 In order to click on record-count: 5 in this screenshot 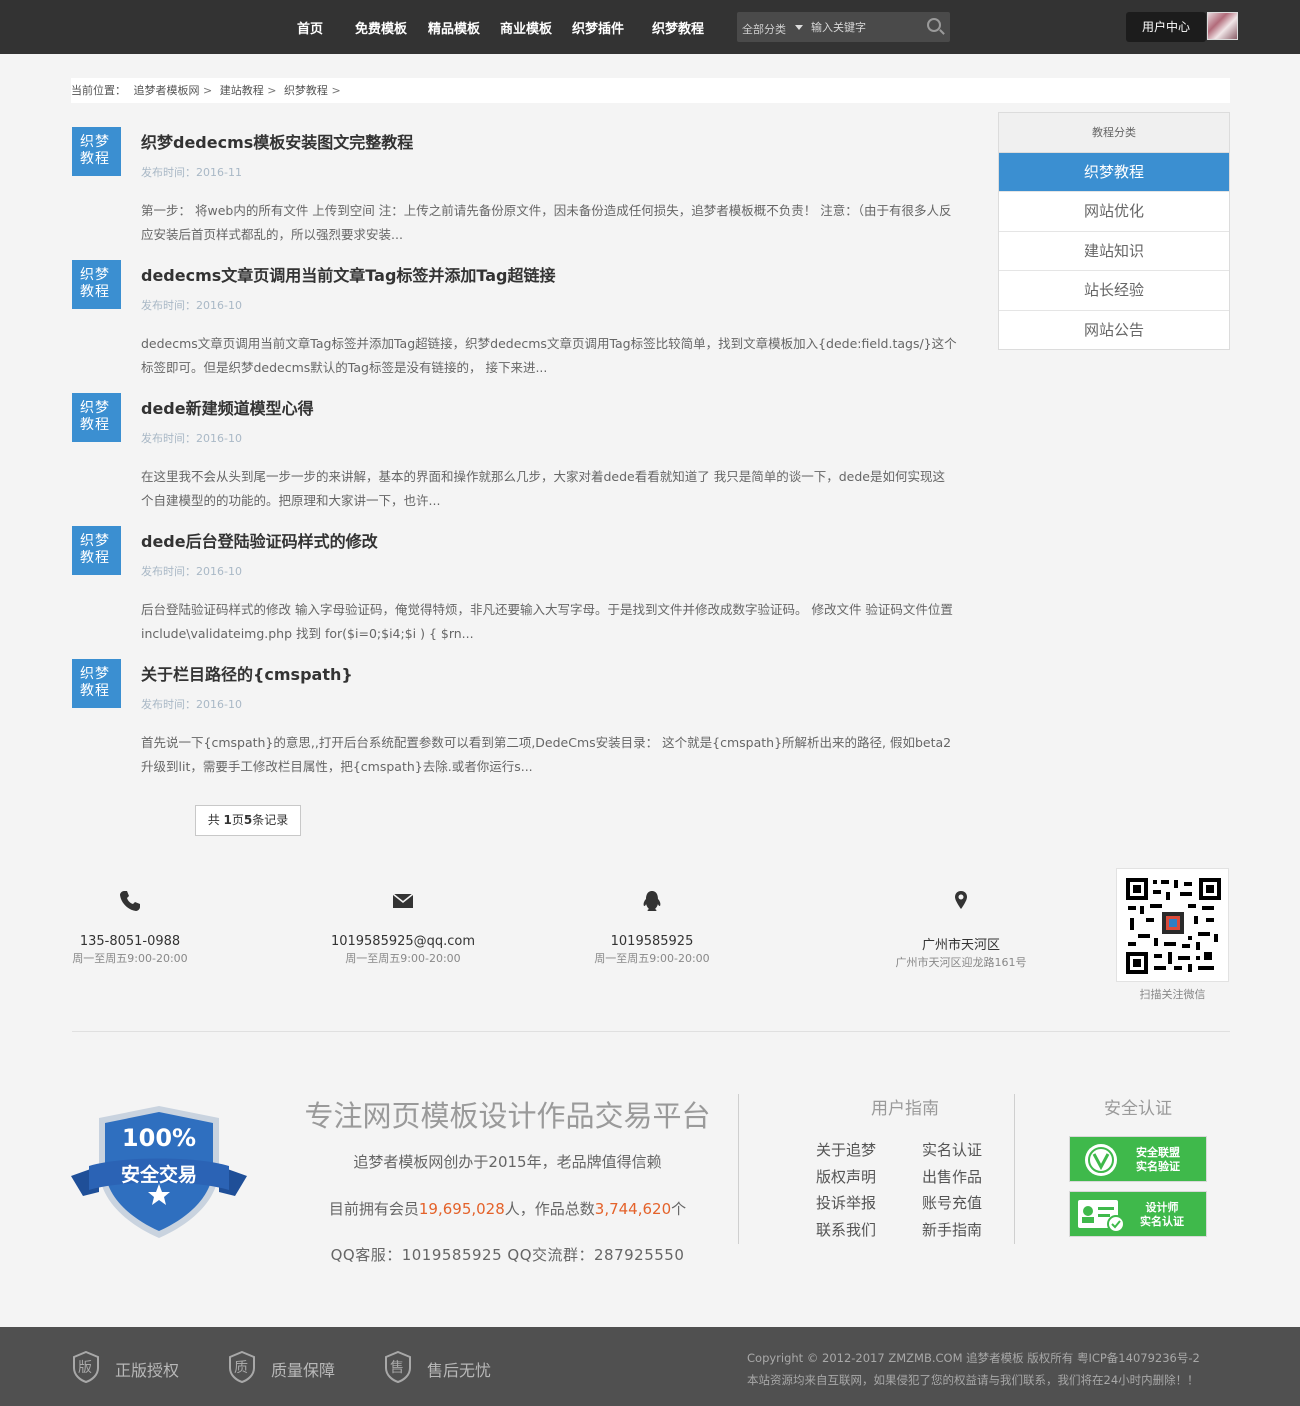, I will do `click(248, 820)`.